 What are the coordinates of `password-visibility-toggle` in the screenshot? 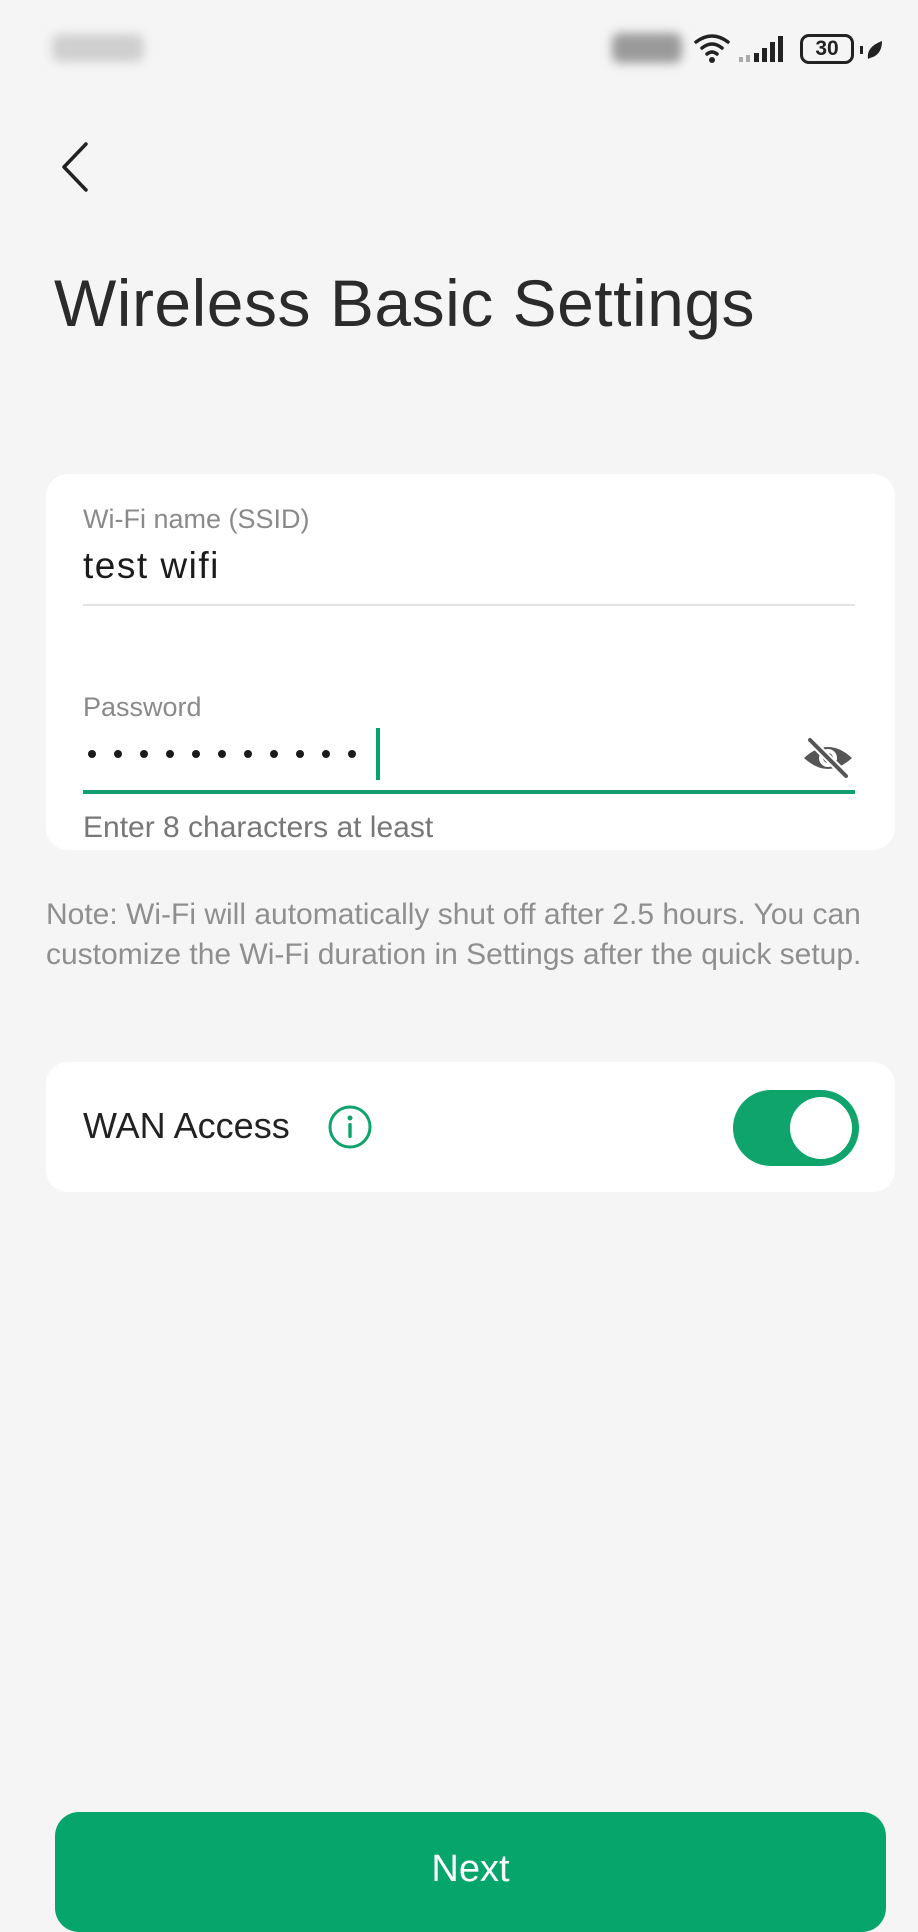 It's located at (828, 758).